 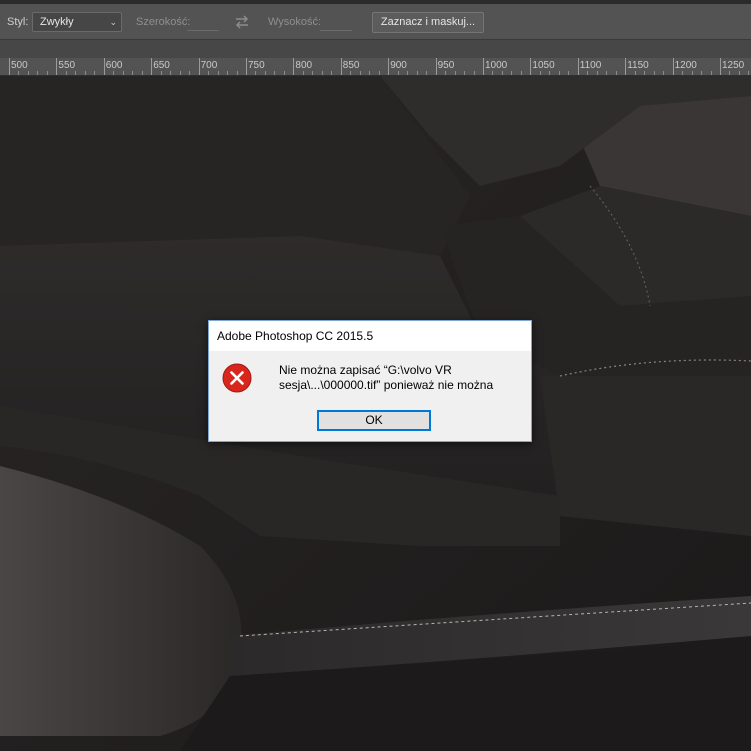 What do you see at coordinates (19, 65) in the screenshot?
I see `ruler-tick-label: 500` at bounding box center [19, 65].